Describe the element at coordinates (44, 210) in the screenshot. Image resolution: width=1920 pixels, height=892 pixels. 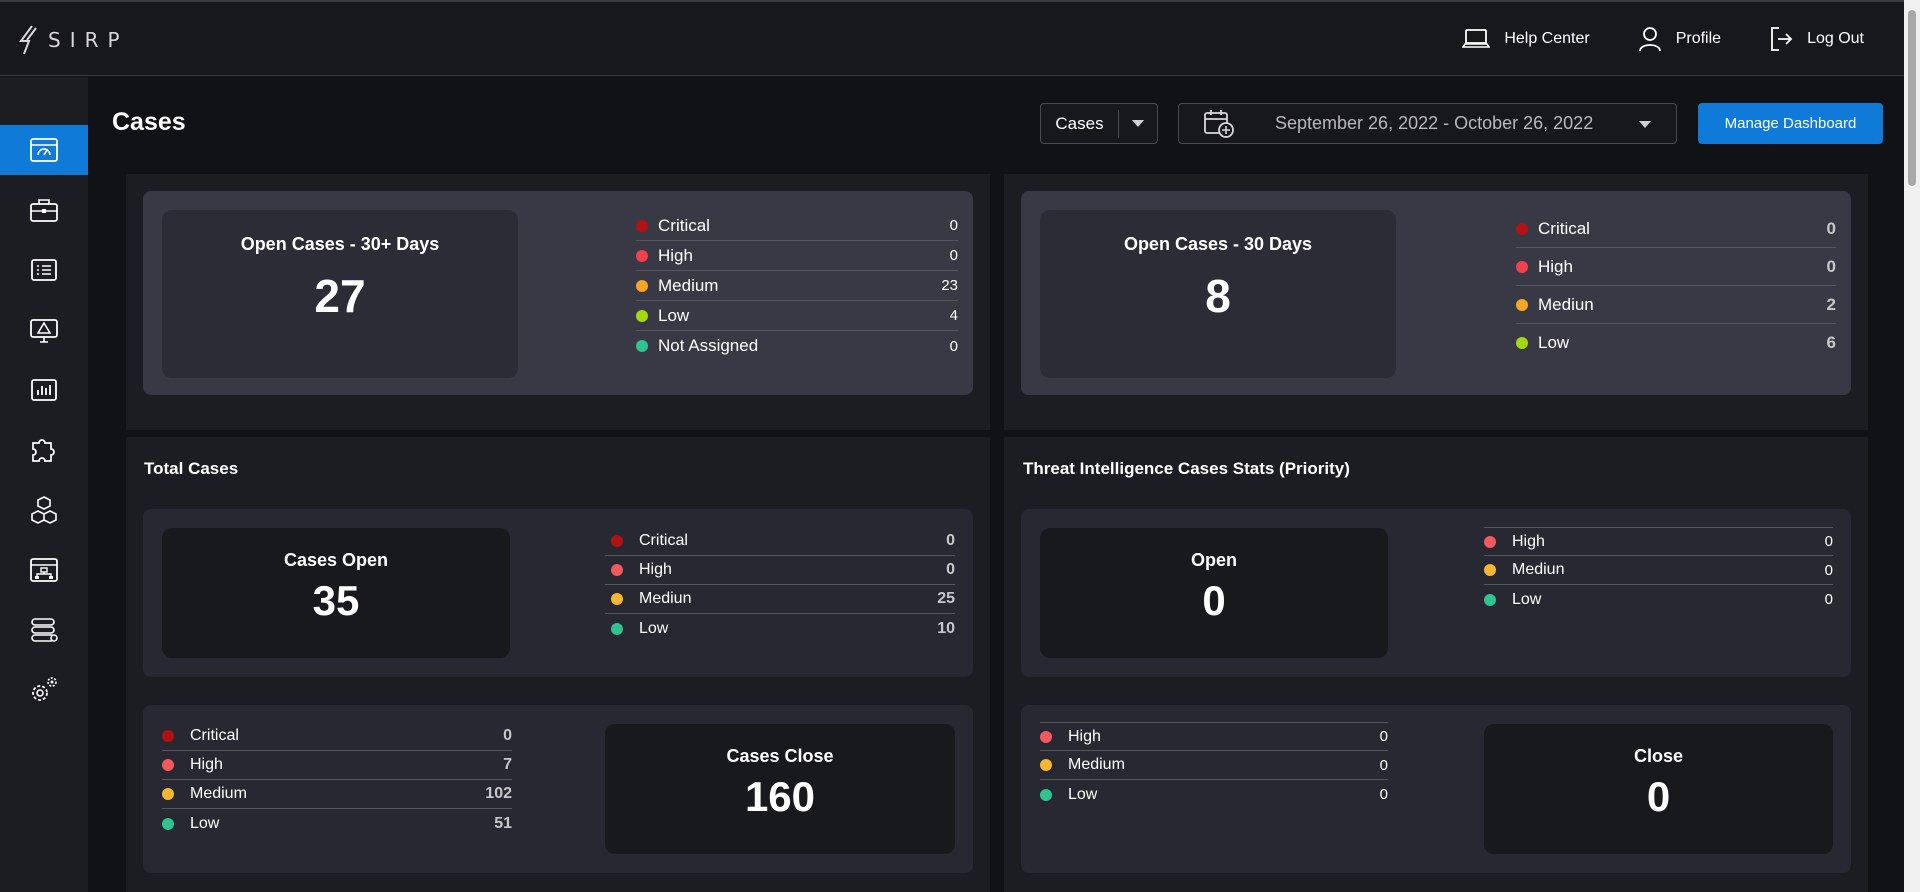
I see `sidebar-item-cases` at that location.